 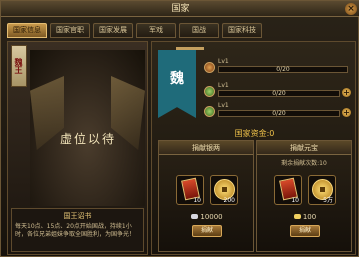 What do you see at coordinates (156, 30) in the screenshot?
I see `tab-military: 军戏` at bounding box center [156, 30].